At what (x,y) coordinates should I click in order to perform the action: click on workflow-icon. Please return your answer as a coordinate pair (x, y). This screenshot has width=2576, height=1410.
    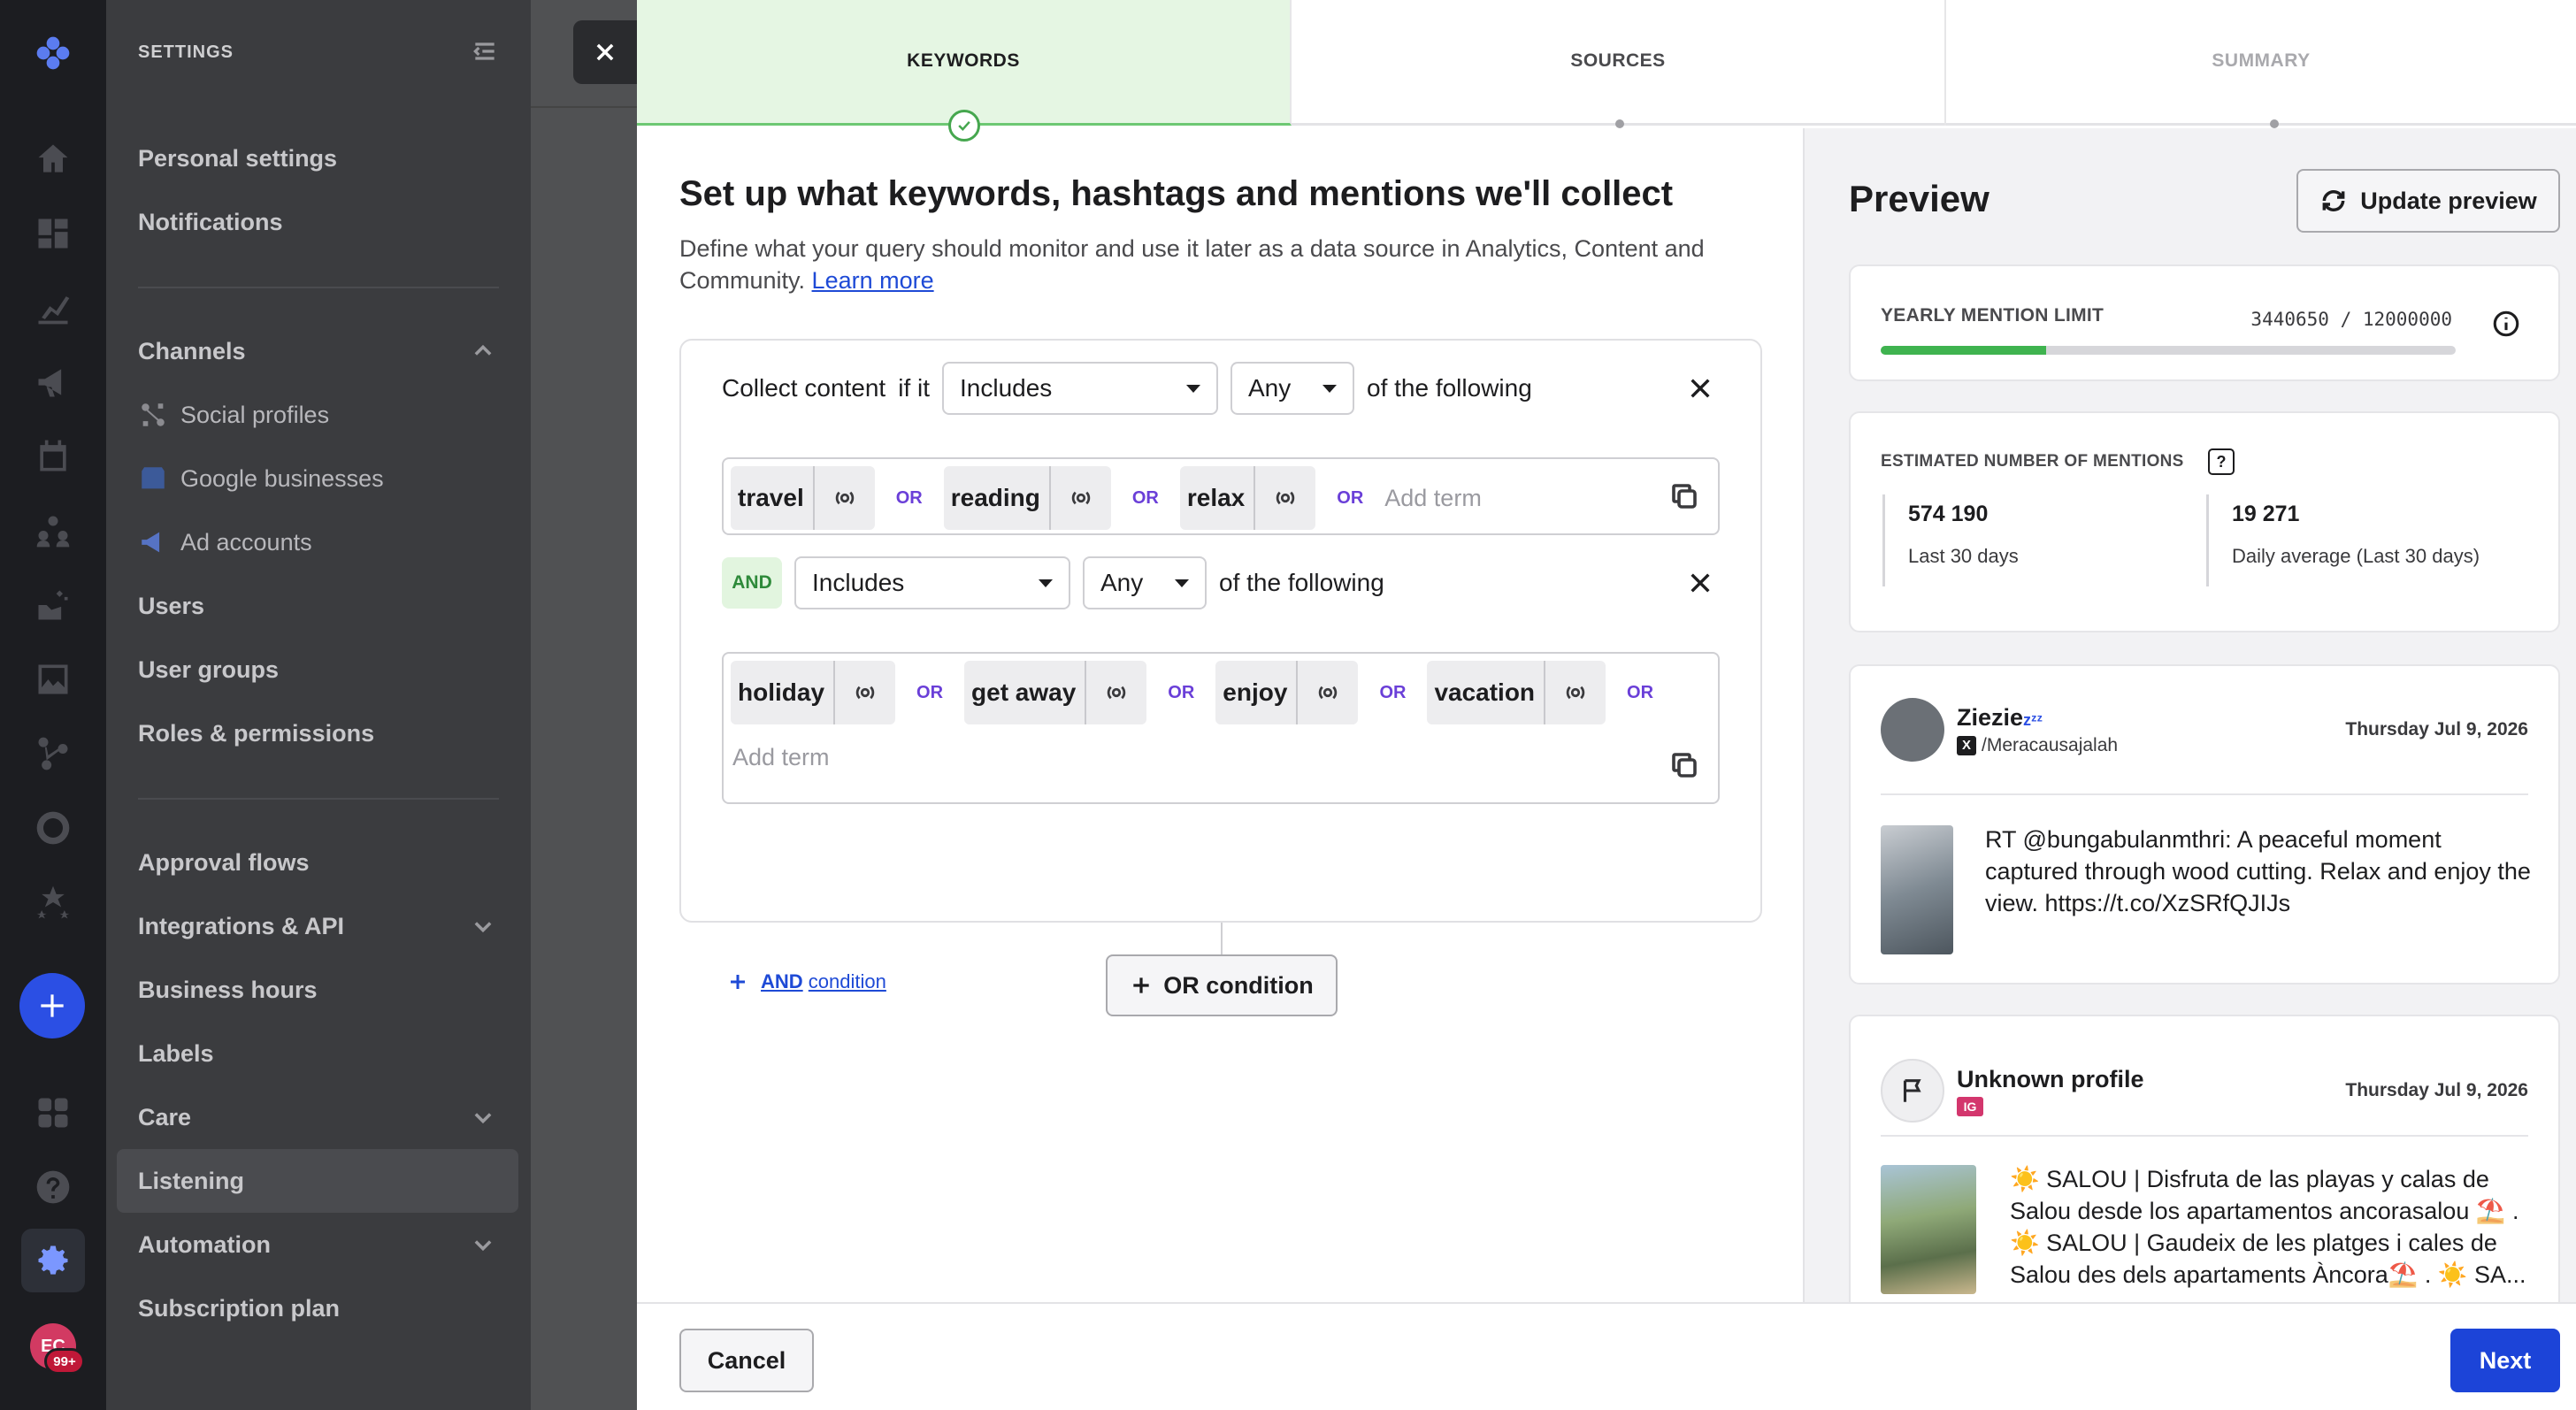
    Looking at the image, I should click on (53, 754).